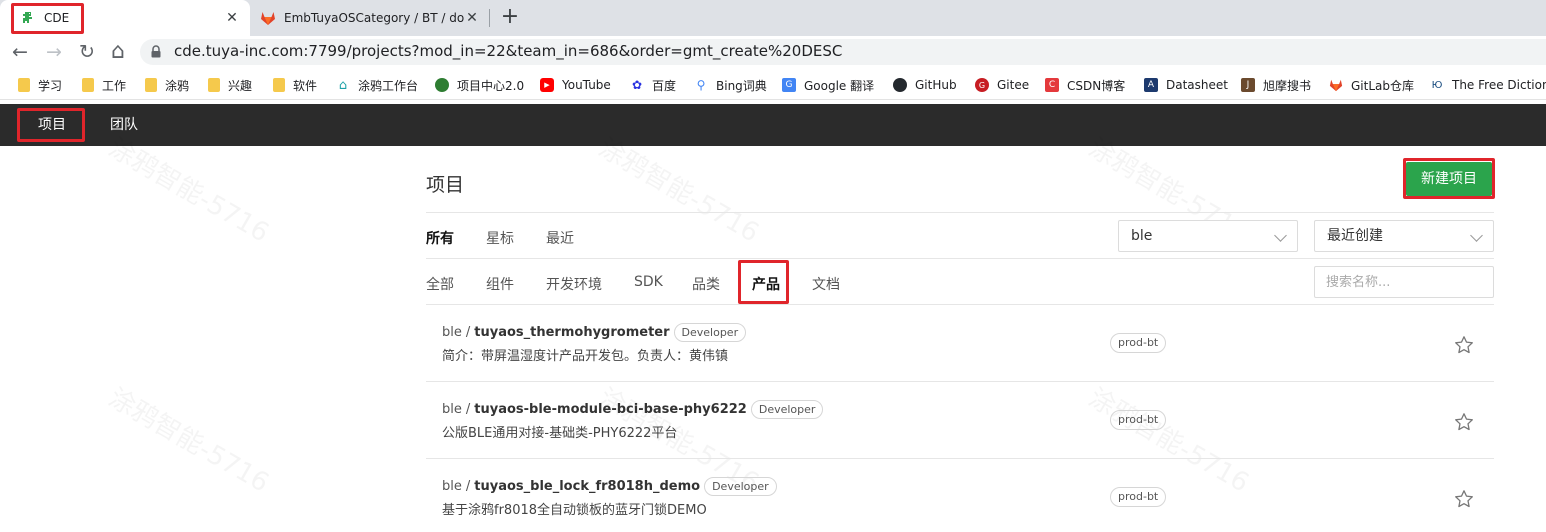 This screenshot has width=1546, height=532. Describe the element at coordinates (1499, 85) in the screenshot. I see `bookmark-label: The Free Diction` at that location.